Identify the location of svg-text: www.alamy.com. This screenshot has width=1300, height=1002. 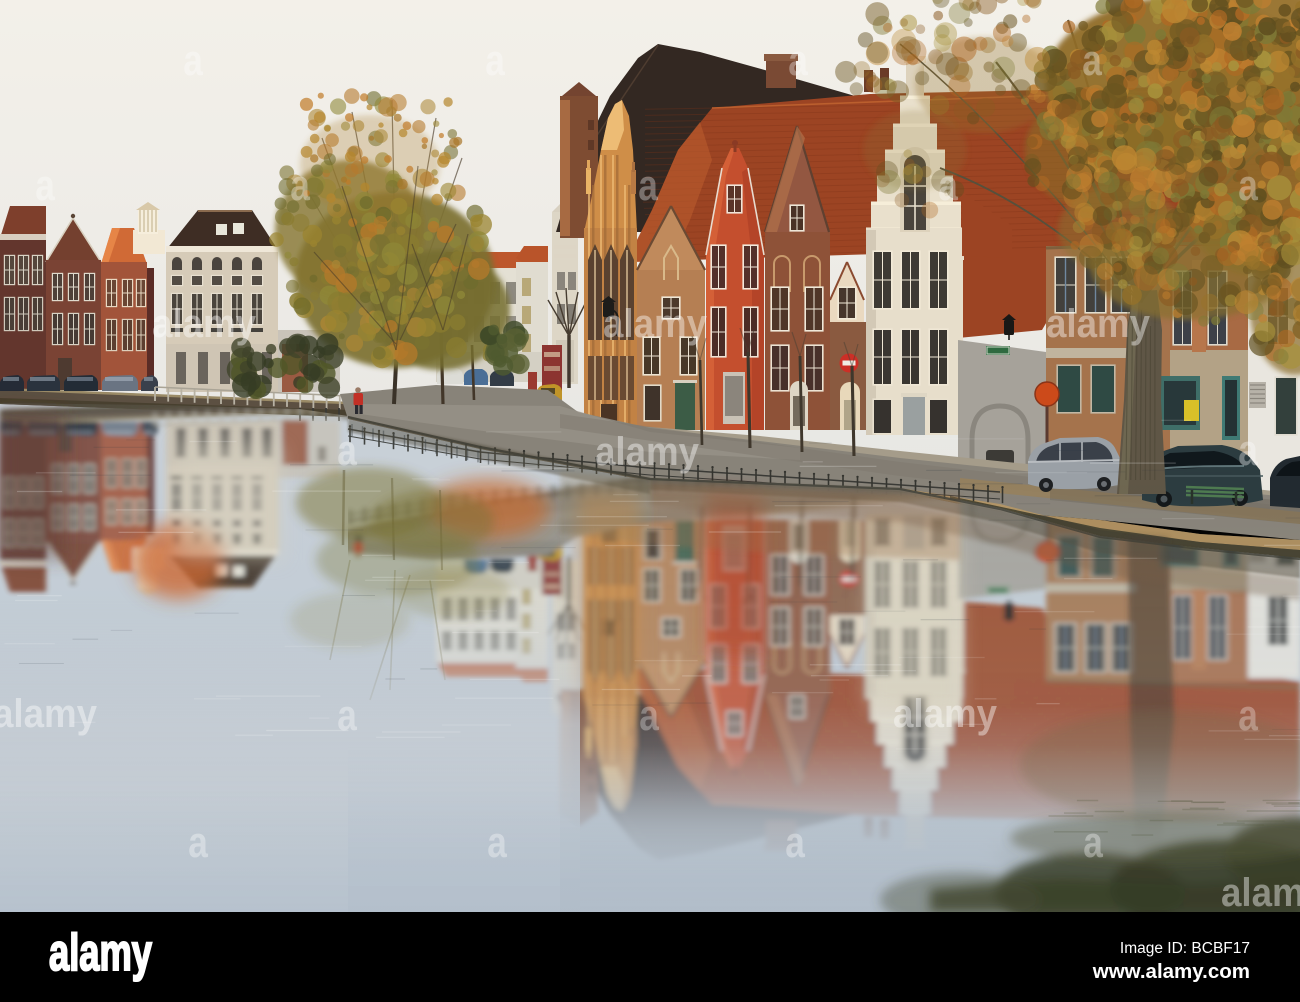
(1171, 971).